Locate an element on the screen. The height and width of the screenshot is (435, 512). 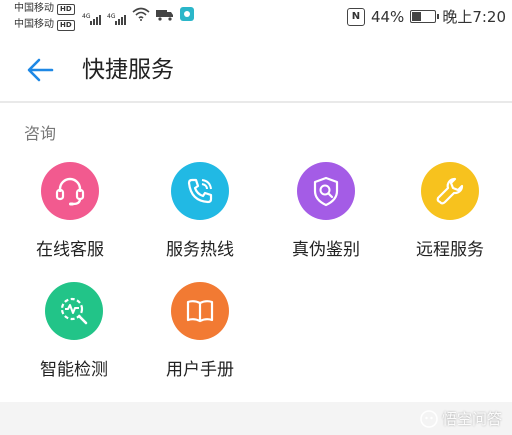
carrier-row-2: 中国移动 HD is located at coordinates (44, 25).